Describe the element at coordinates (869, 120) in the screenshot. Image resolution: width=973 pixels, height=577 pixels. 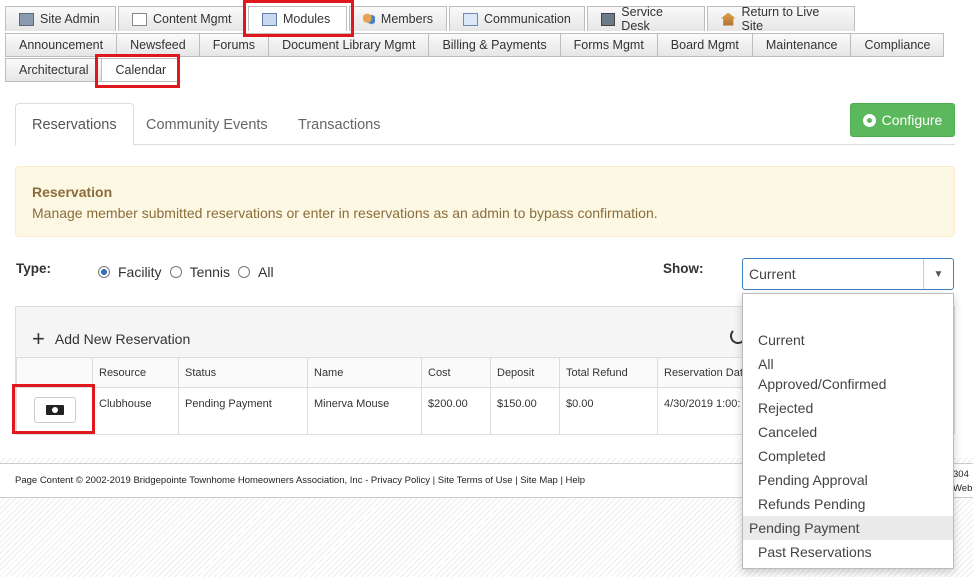
I see `gear-icon` at that location.